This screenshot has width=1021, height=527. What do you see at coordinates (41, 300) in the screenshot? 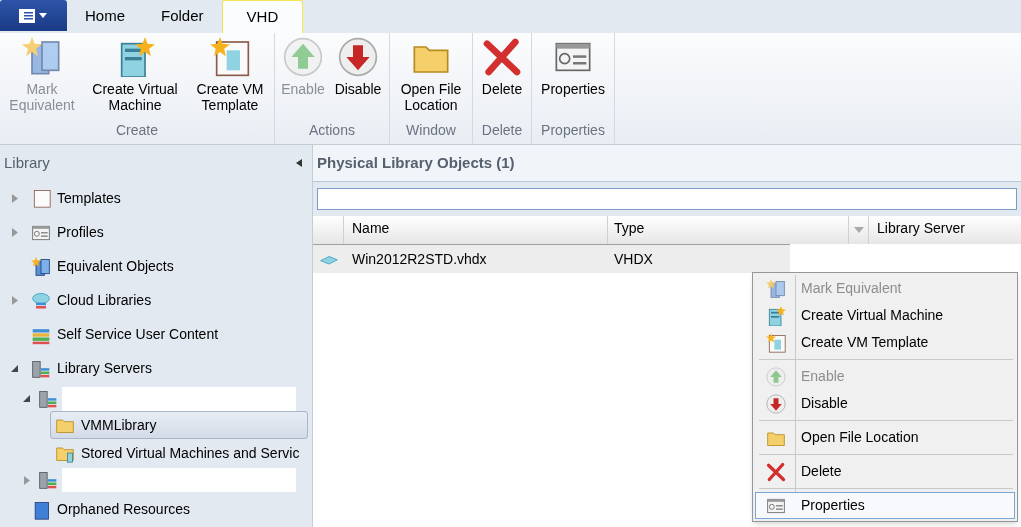
I see `cloud-icon` at bounding box center [41, 300].